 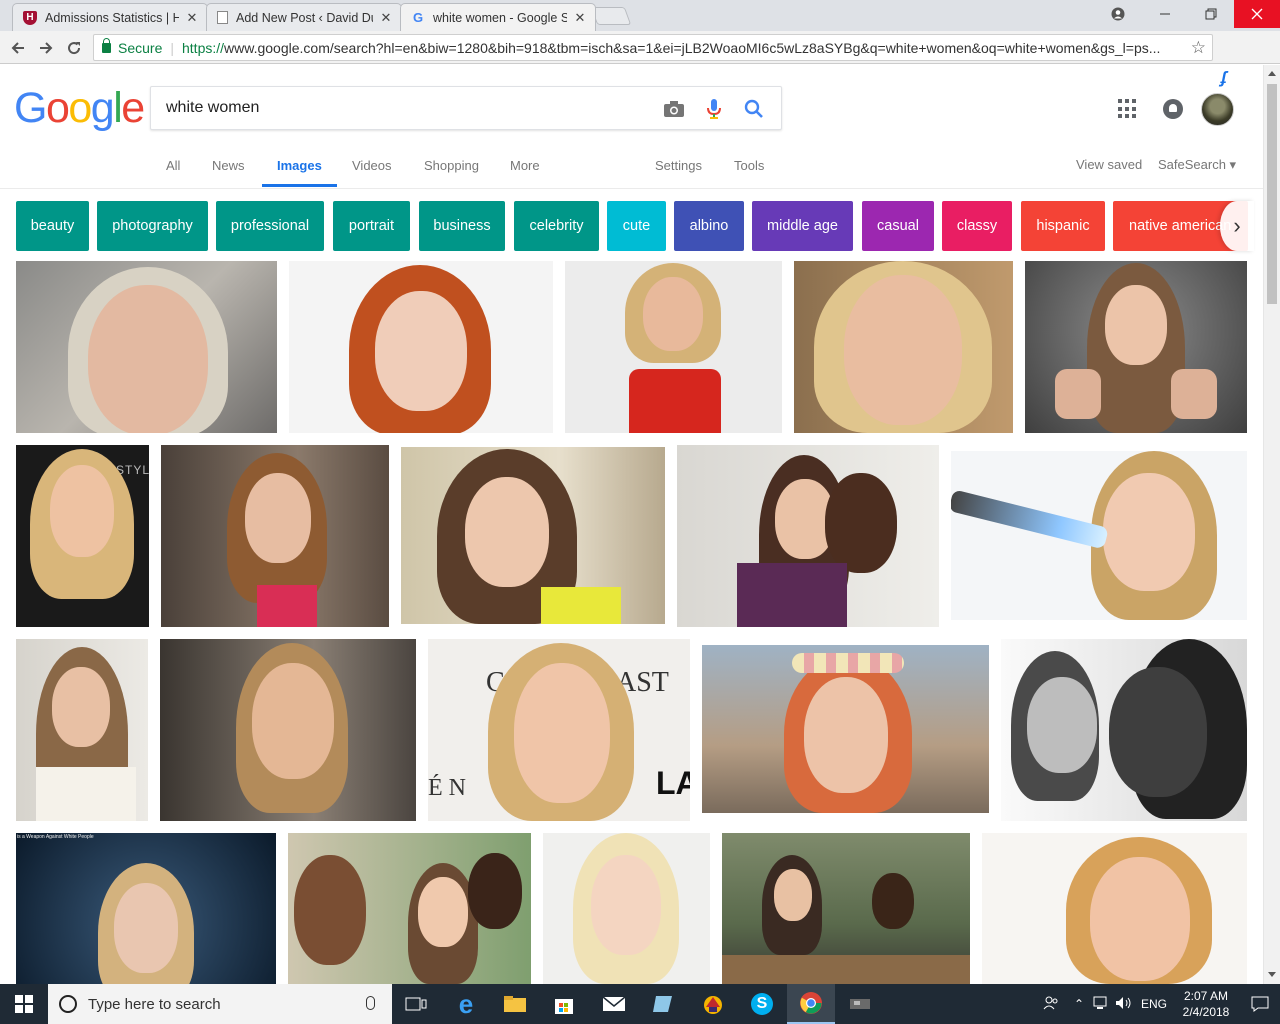 I want to click on task-view-icon, so click(x=416, y=1004).